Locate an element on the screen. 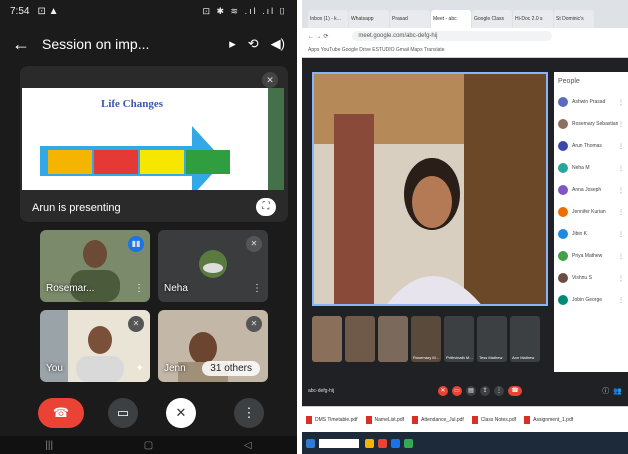 This screenshot has width=628, height=454. browser-tab: Hi-Doc 2.0 s is located at coordinates (533, 19).